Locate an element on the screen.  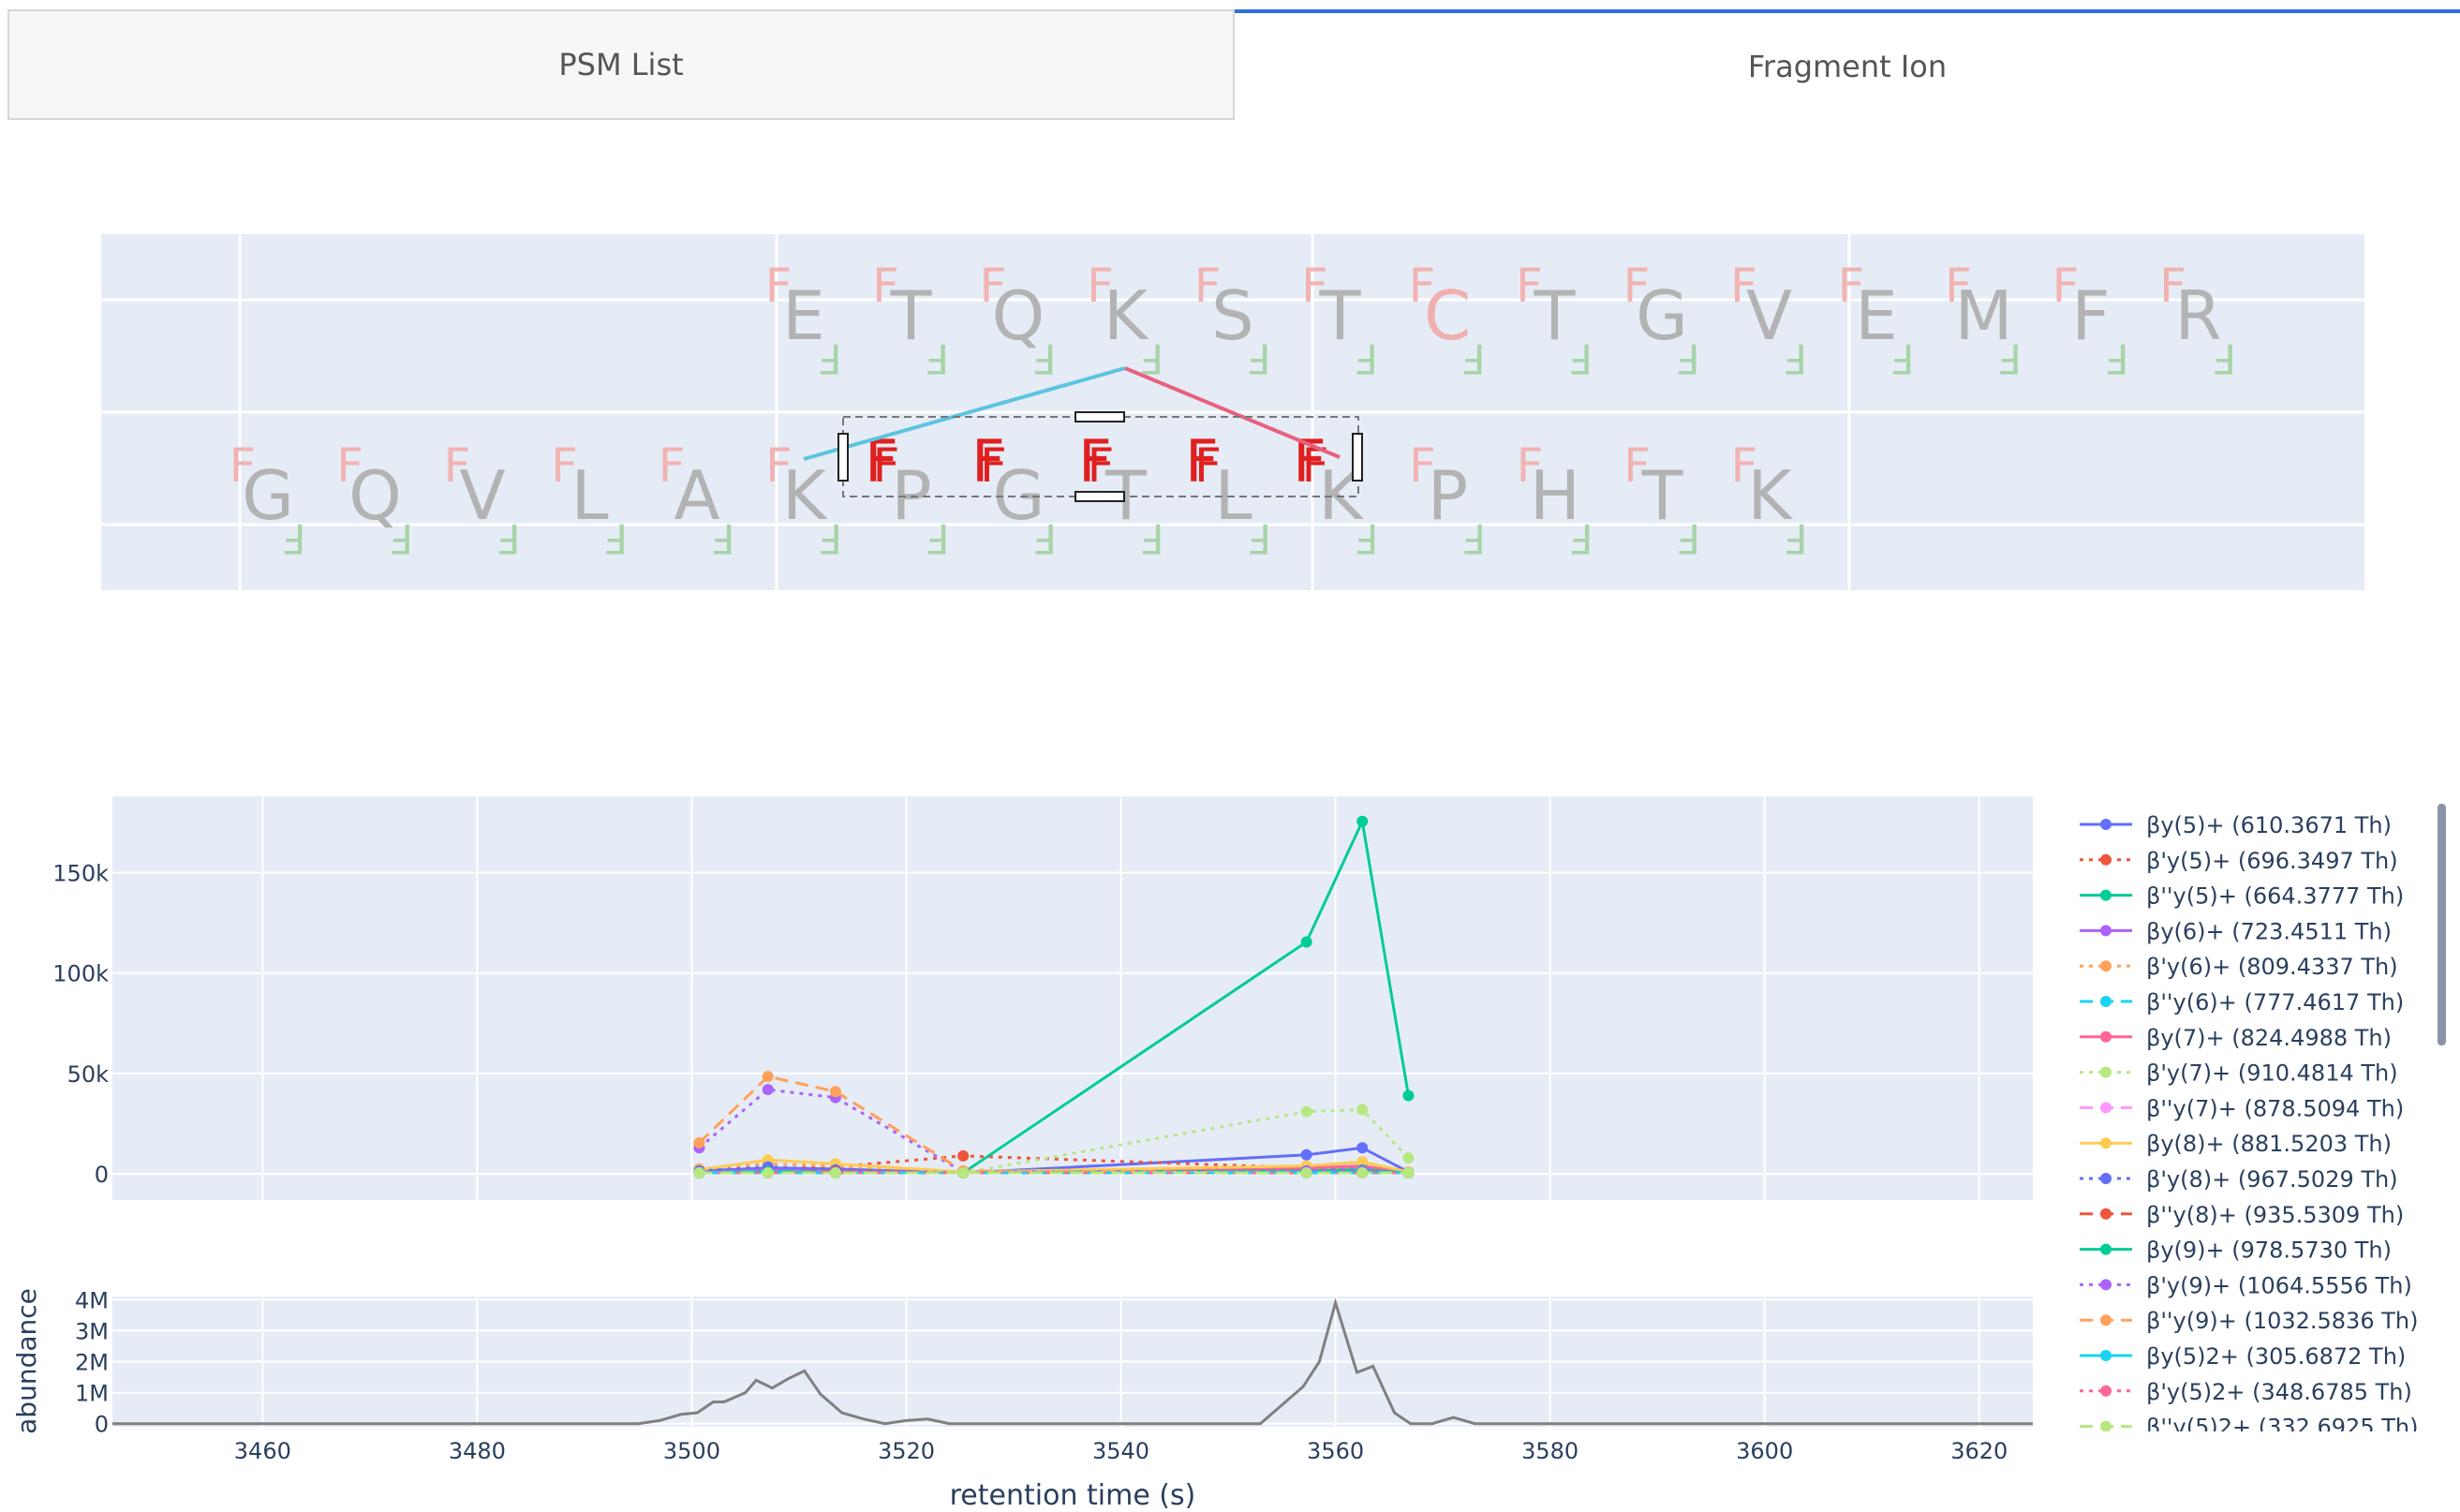
abundance-y-tick-label: 0 is located at coordinates (102, 1425).